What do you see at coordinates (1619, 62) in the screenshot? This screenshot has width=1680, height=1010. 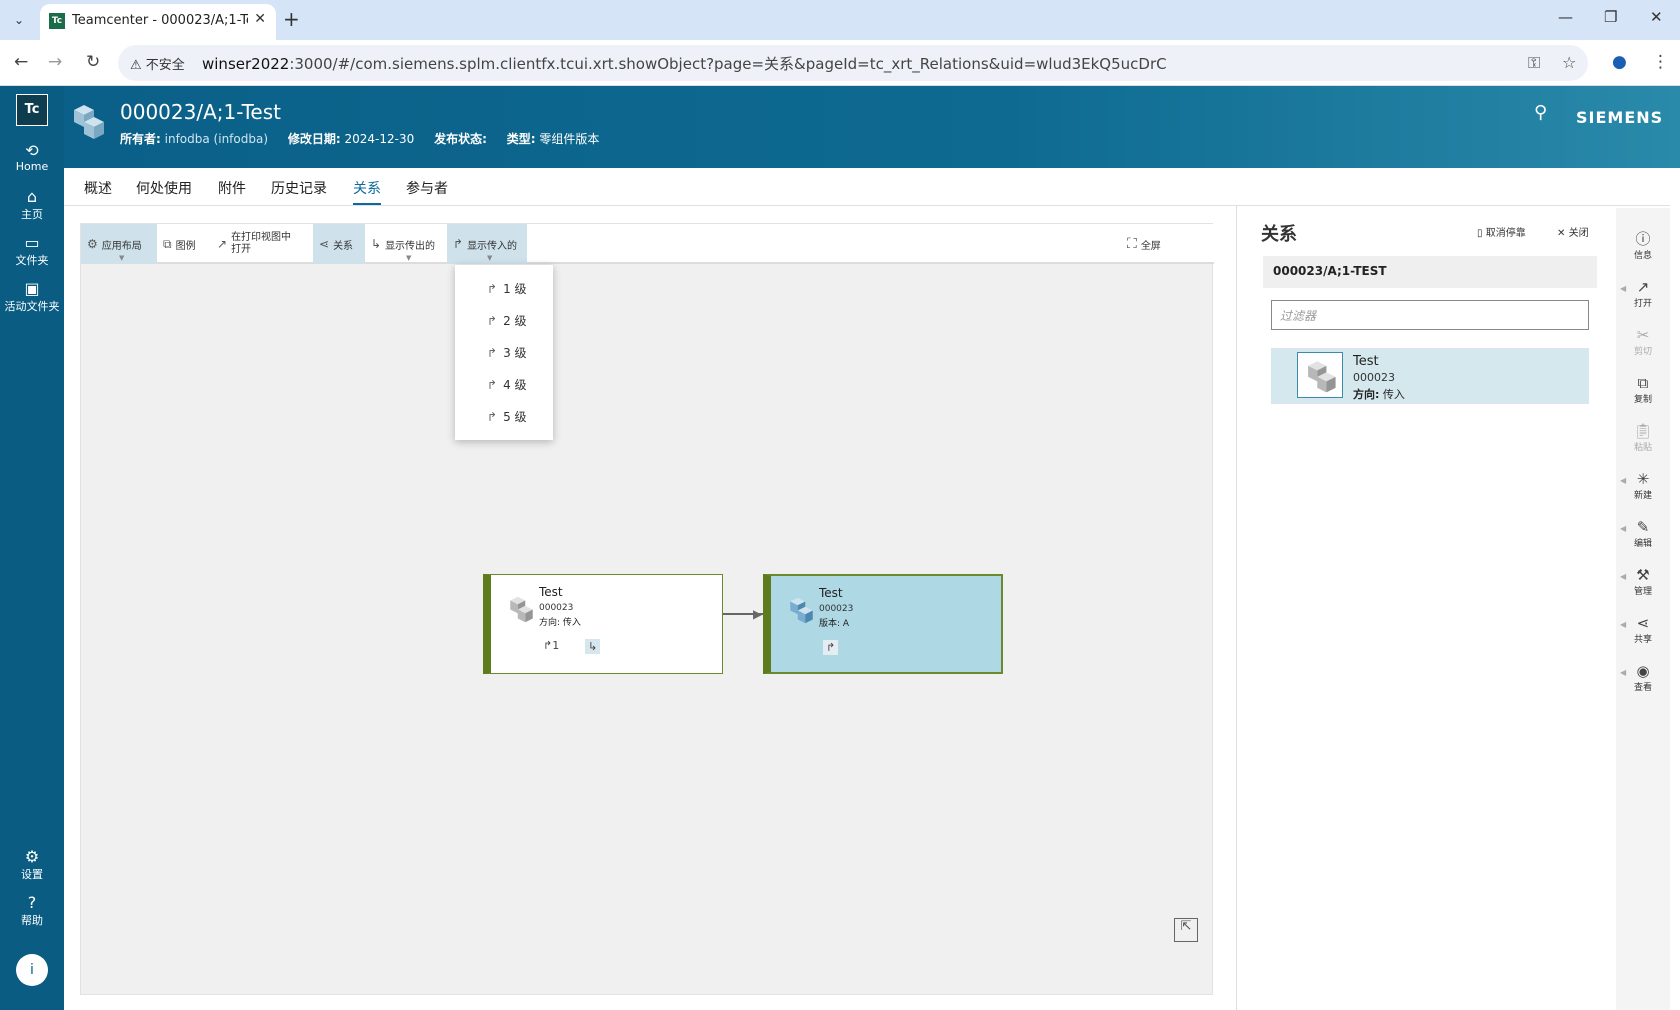 I see `profile-icon: ●` at bounding box center [1619, 62].